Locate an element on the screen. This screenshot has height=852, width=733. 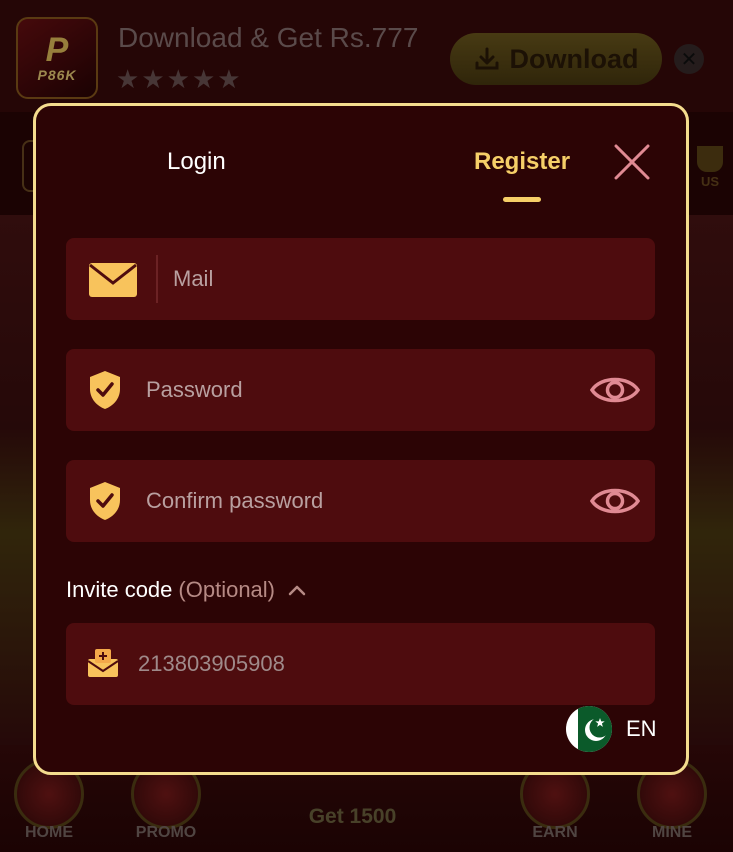
password-placeholder: Password is located at coordinates (194, 389).